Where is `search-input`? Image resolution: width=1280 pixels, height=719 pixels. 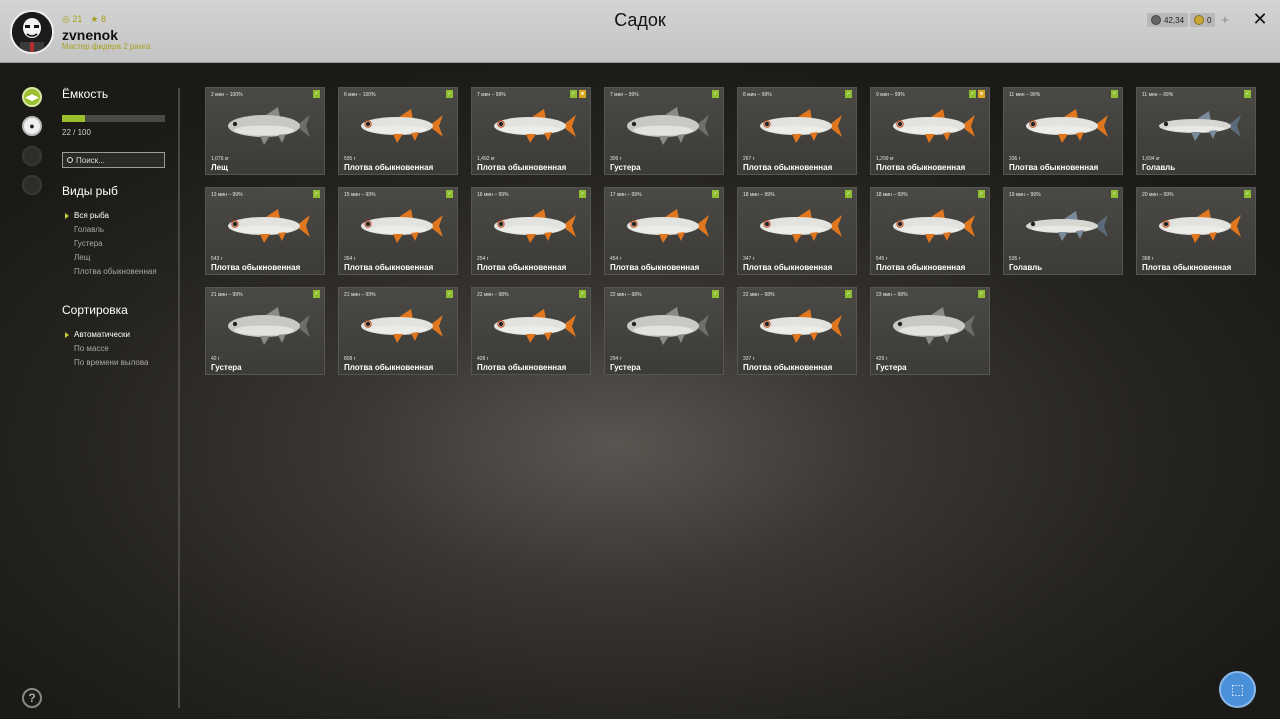
search-input is located at coordinates (118, 160).